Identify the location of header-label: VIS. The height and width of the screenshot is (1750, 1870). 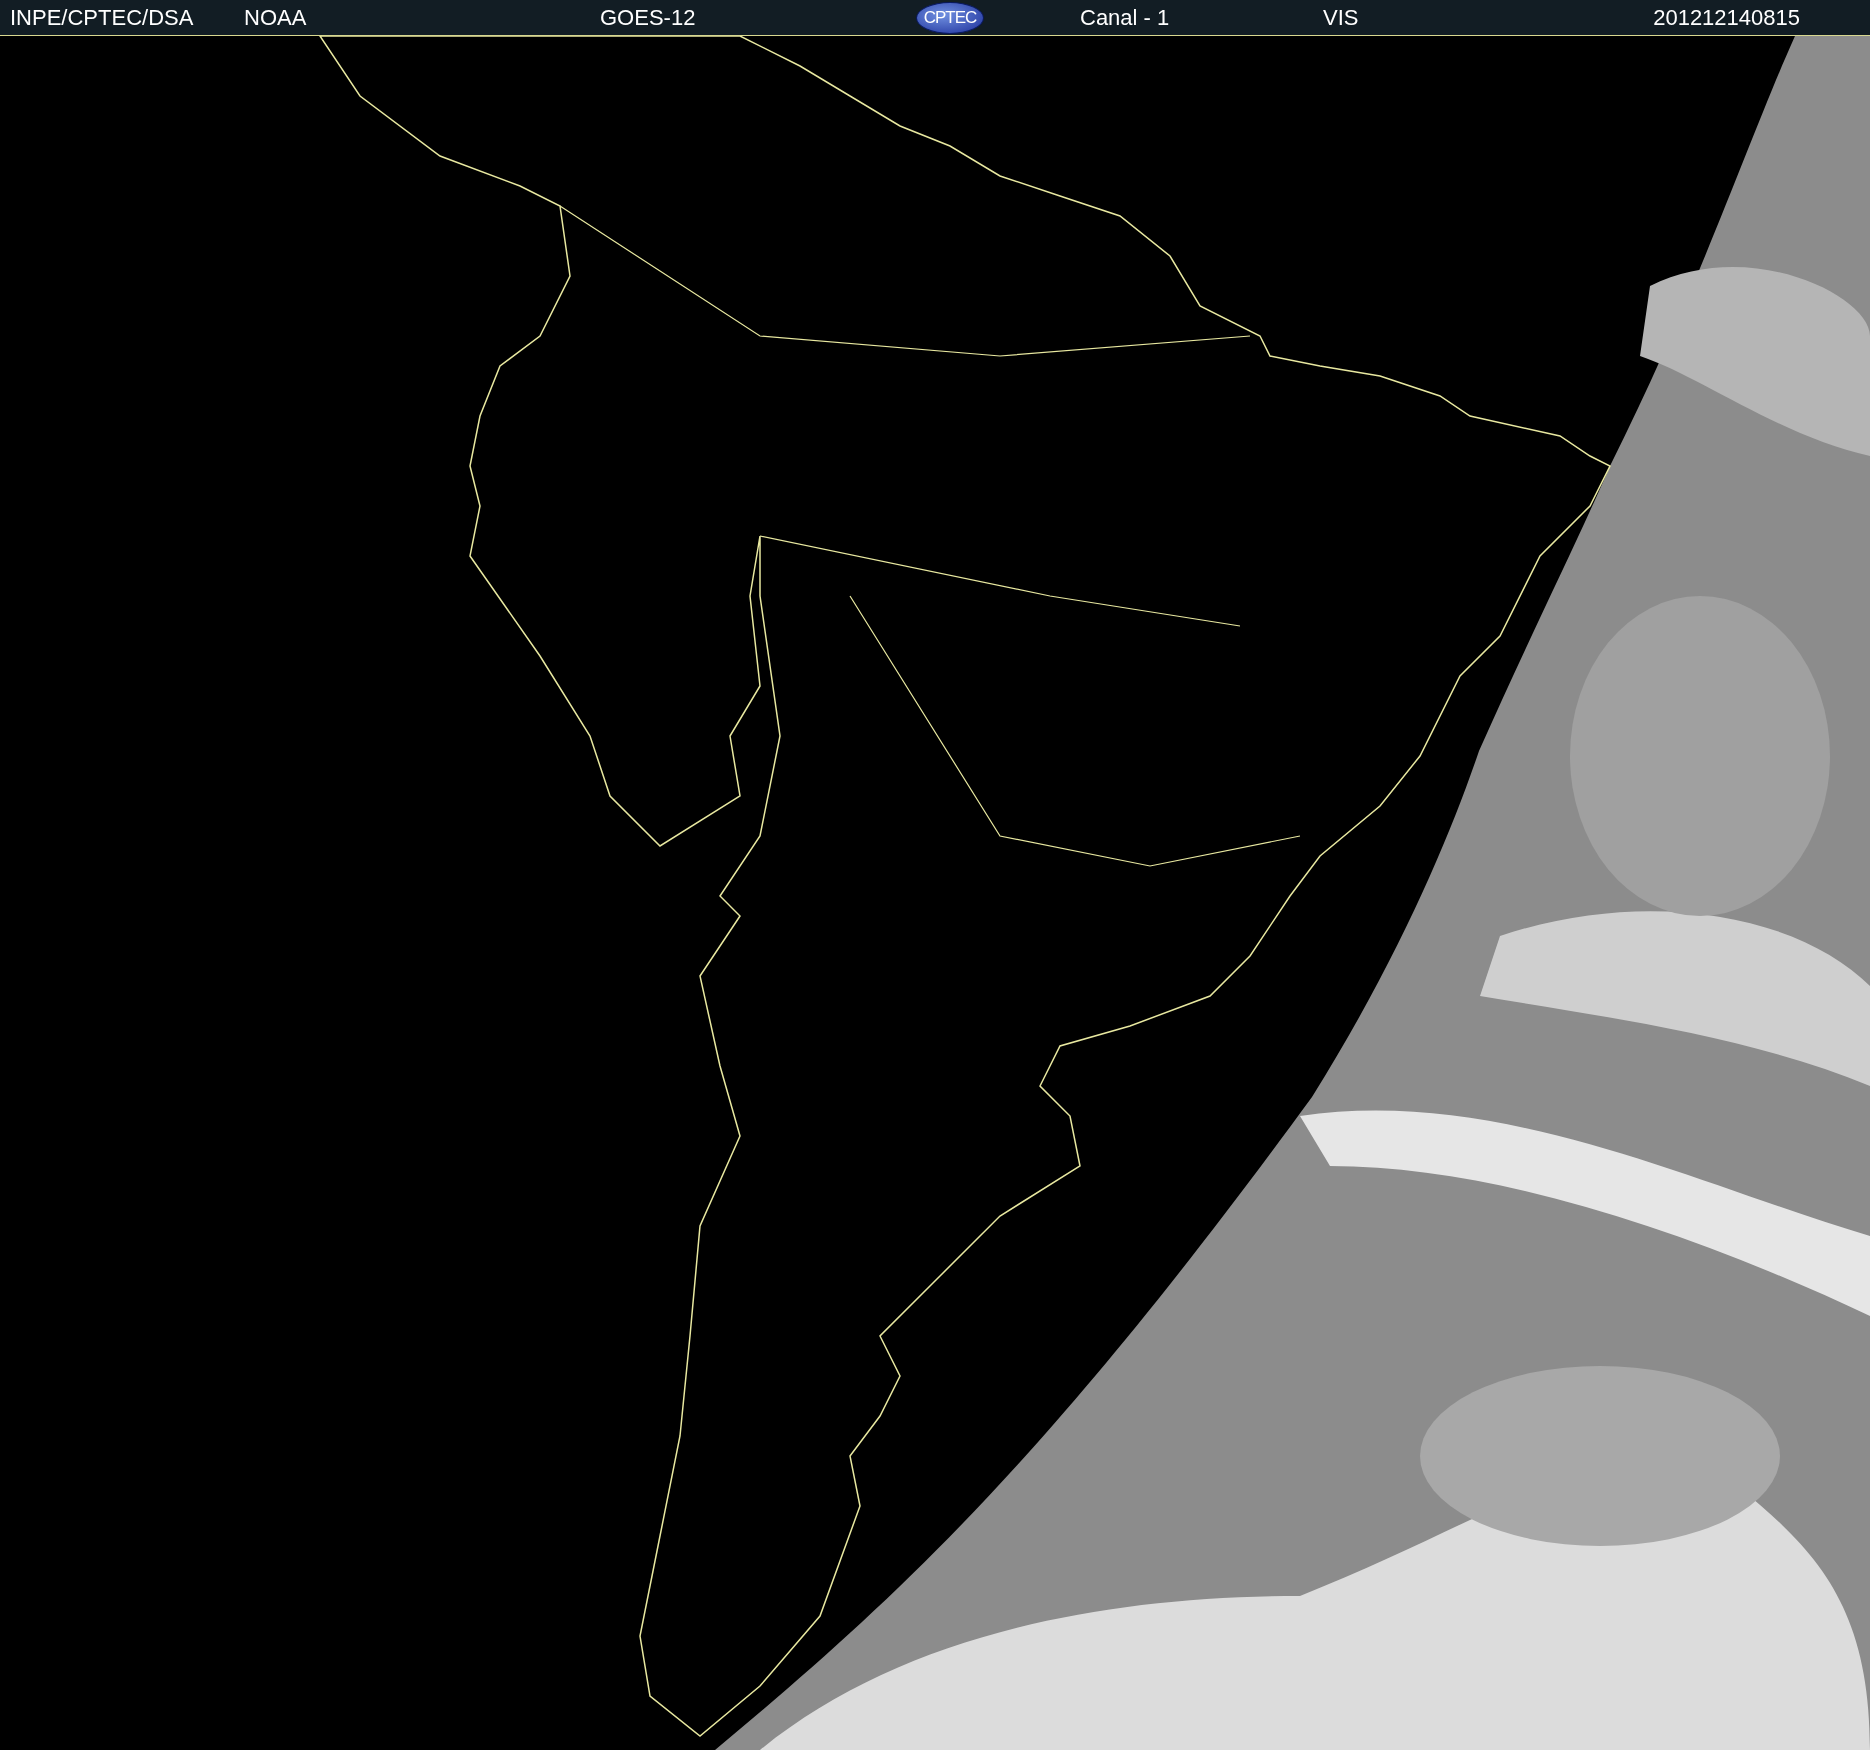
(1341, 17).